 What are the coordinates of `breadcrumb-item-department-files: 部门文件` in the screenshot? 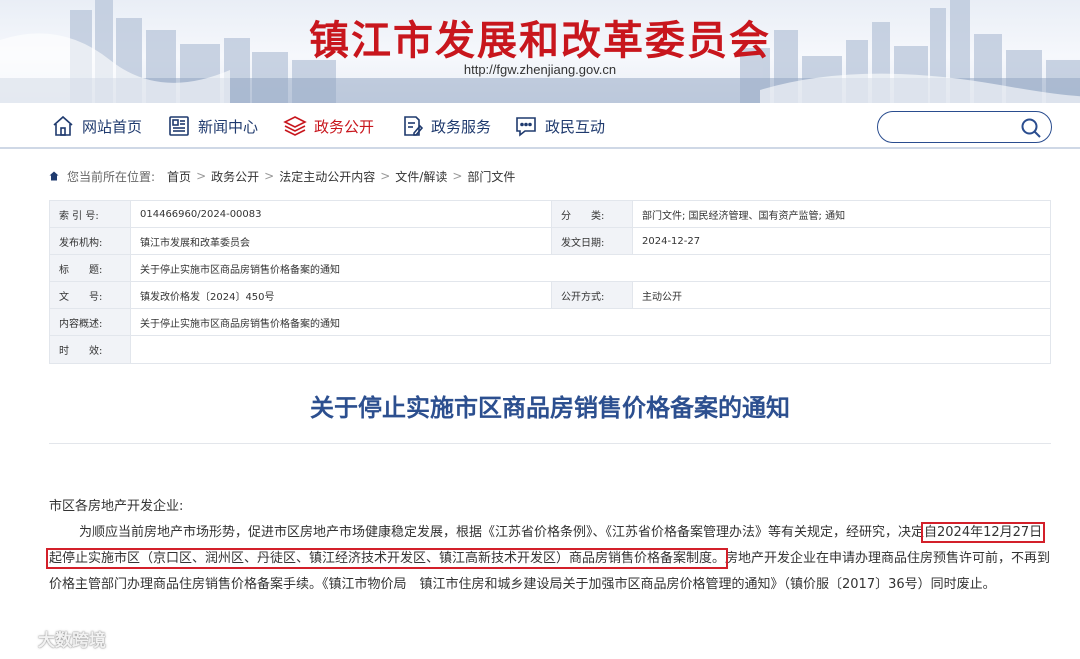 It's located at (491, 176).